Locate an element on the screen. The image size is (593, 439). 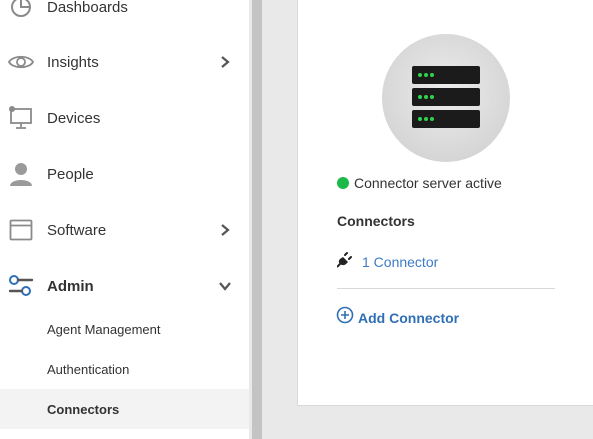
connector-count-link: 1 Connector is located at coordinates (387, 261).